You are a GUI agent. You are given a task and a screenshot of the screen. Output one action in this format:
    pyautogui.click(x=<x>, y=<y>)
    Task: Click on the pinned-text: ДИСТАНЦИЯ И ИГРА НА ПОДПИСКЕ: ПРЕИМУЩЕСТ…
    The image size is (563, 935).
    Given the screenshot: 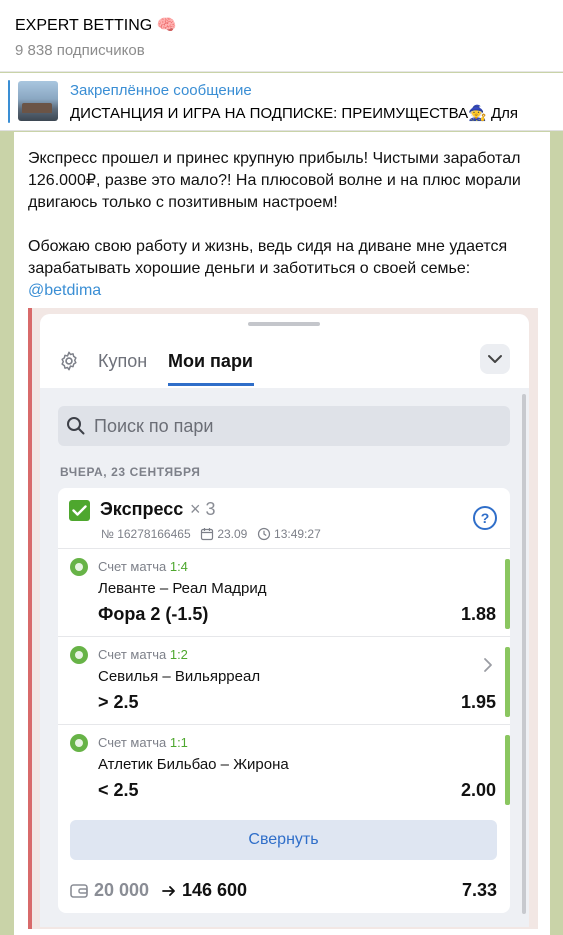 What is the action you would take?
    pyautogui.click(x=294, y=113)
    